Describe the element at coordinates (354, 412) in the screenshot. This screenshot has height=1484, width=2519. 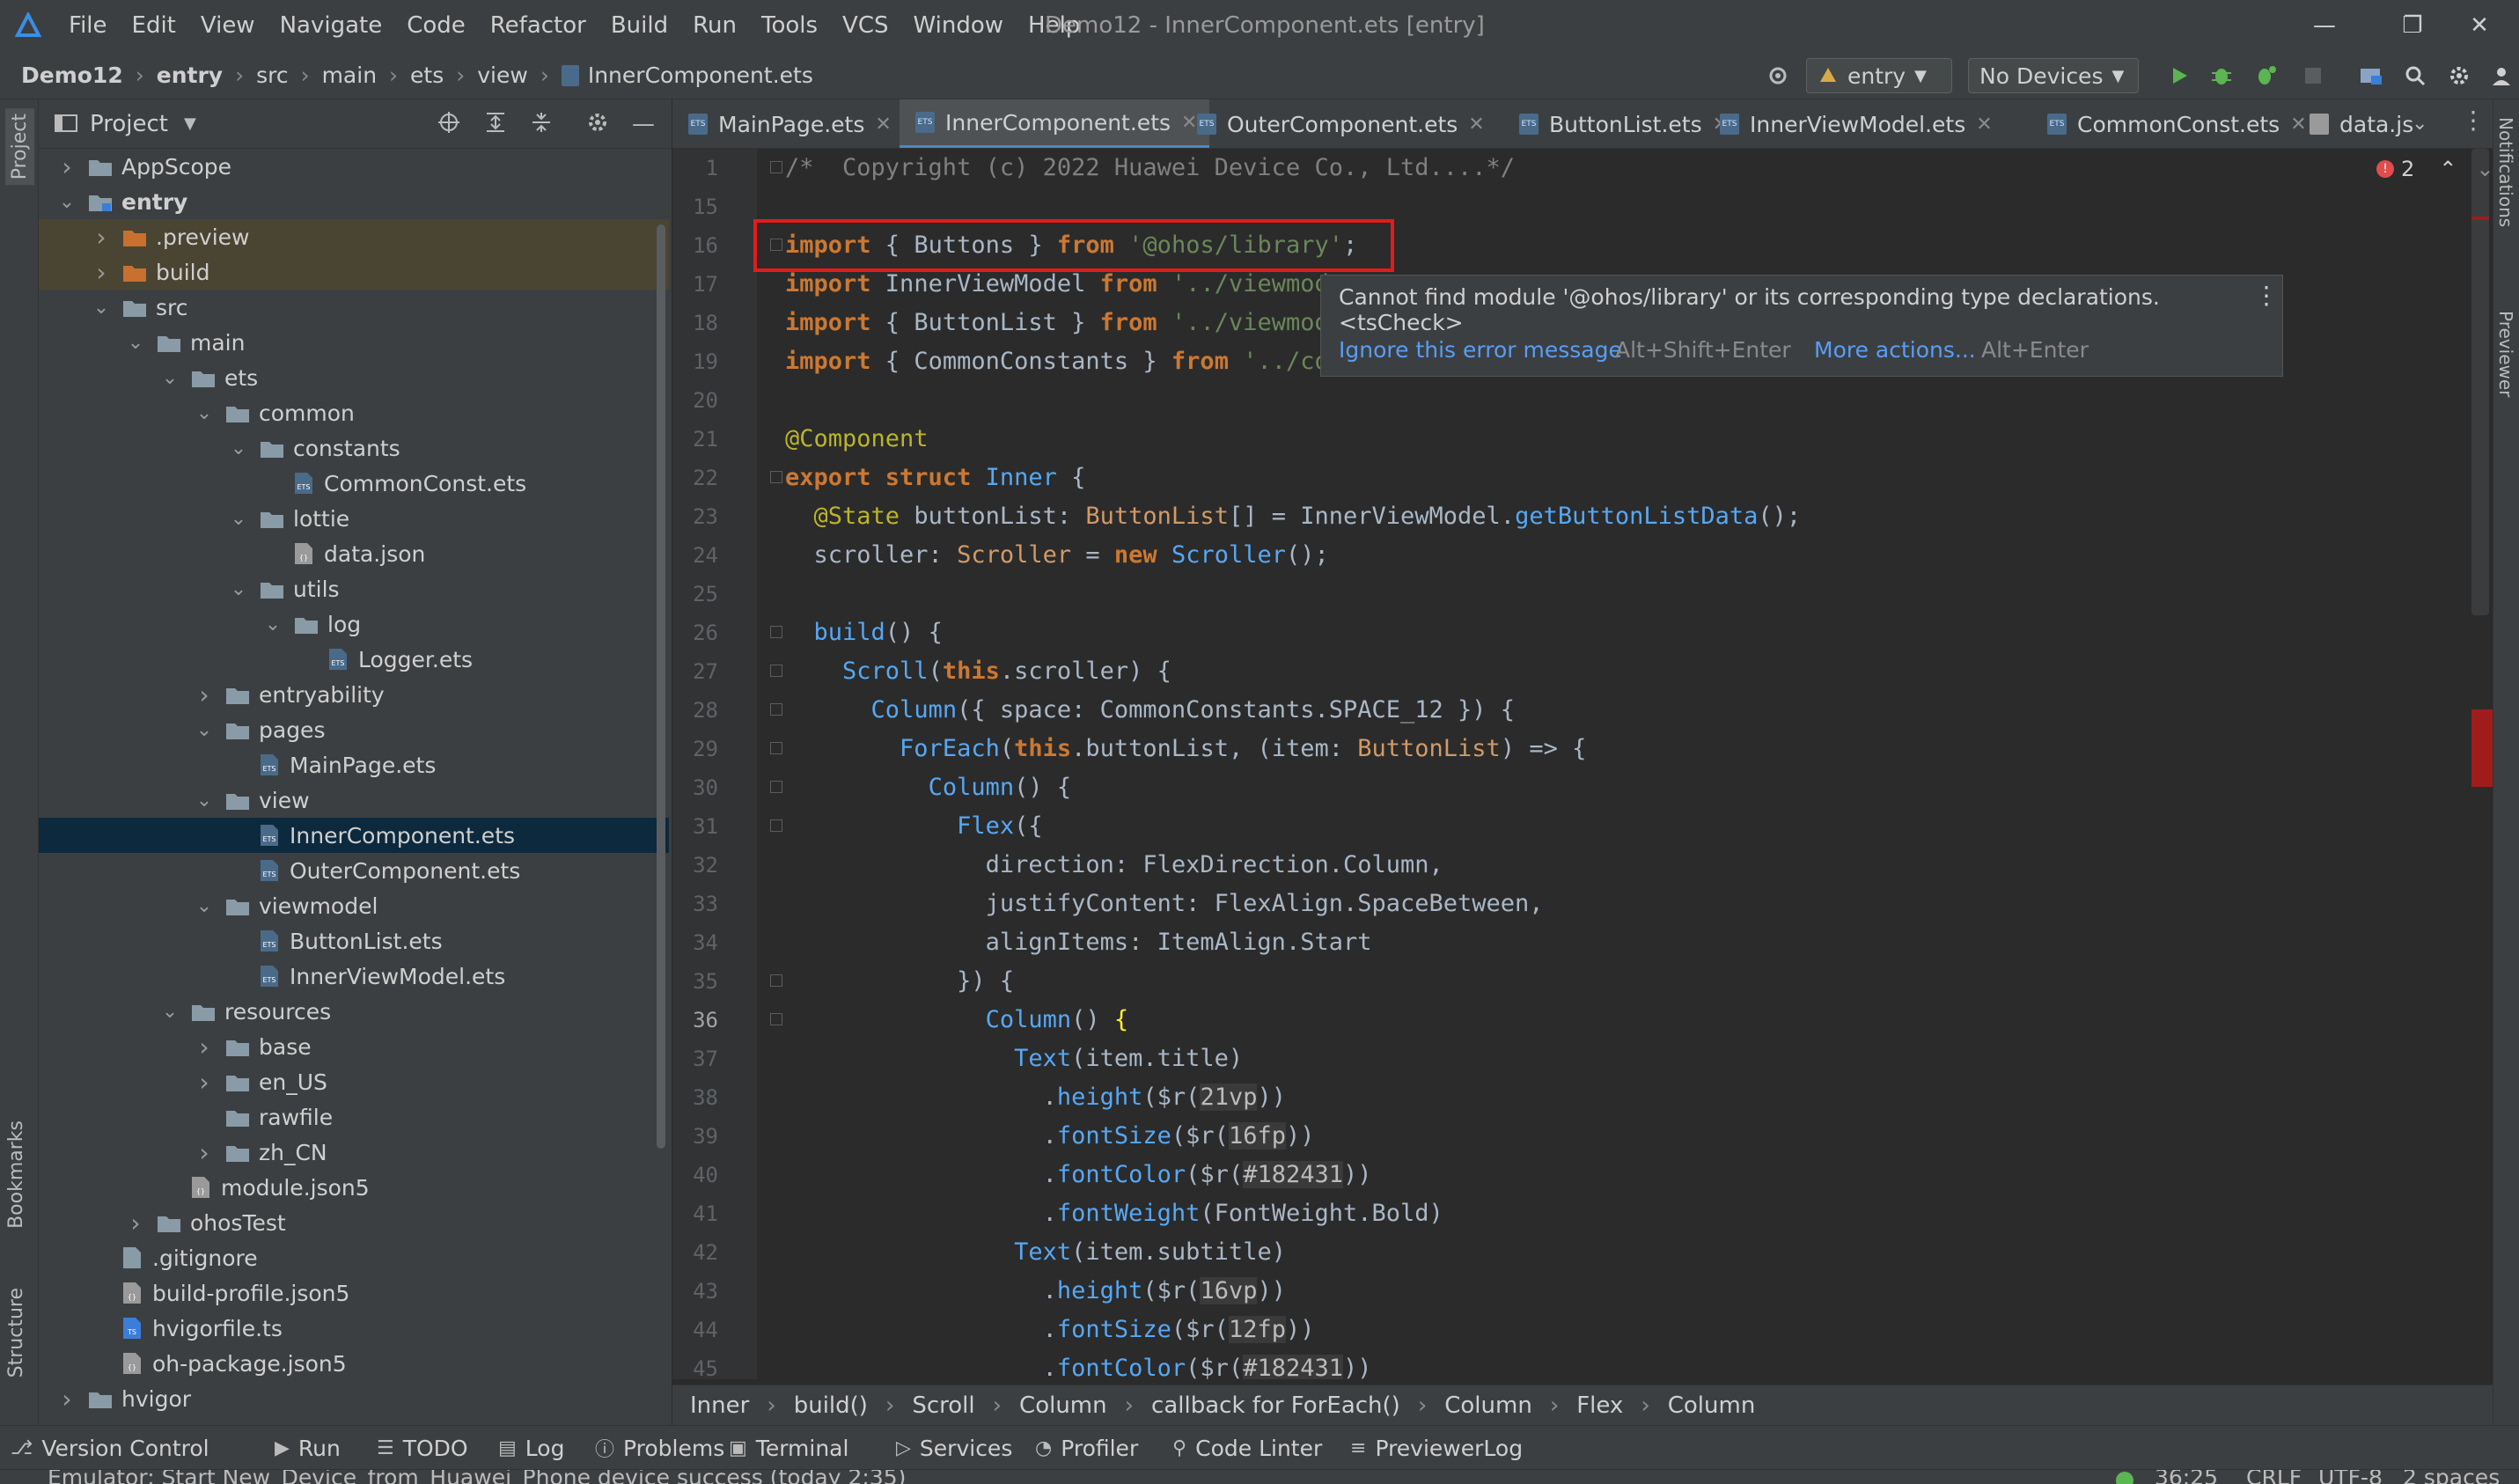
I see `tree-item: ⌄ common` at that location.